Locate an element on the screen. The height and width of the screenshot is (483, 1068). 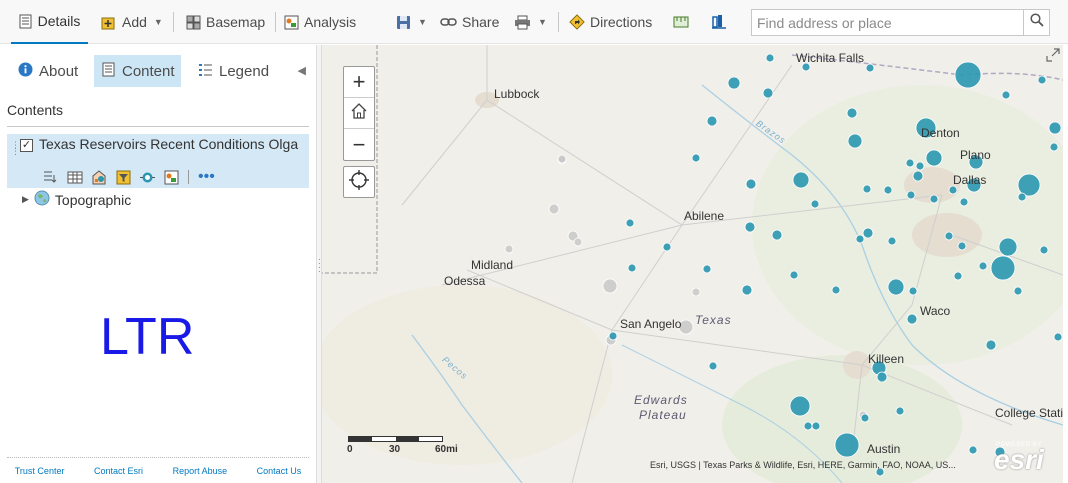
save-button: ▼ is located at coordinates (411, 22).